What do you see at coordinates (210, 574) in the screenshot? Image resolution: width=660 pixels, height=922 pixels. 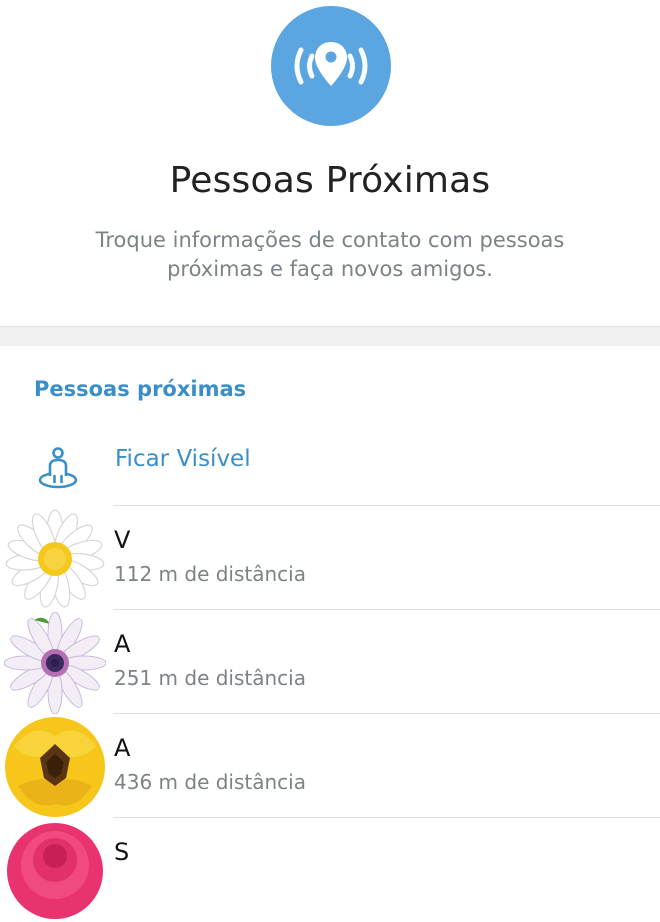 I see `person-distance: 112 m de distância` at bounding box center [210, 574].